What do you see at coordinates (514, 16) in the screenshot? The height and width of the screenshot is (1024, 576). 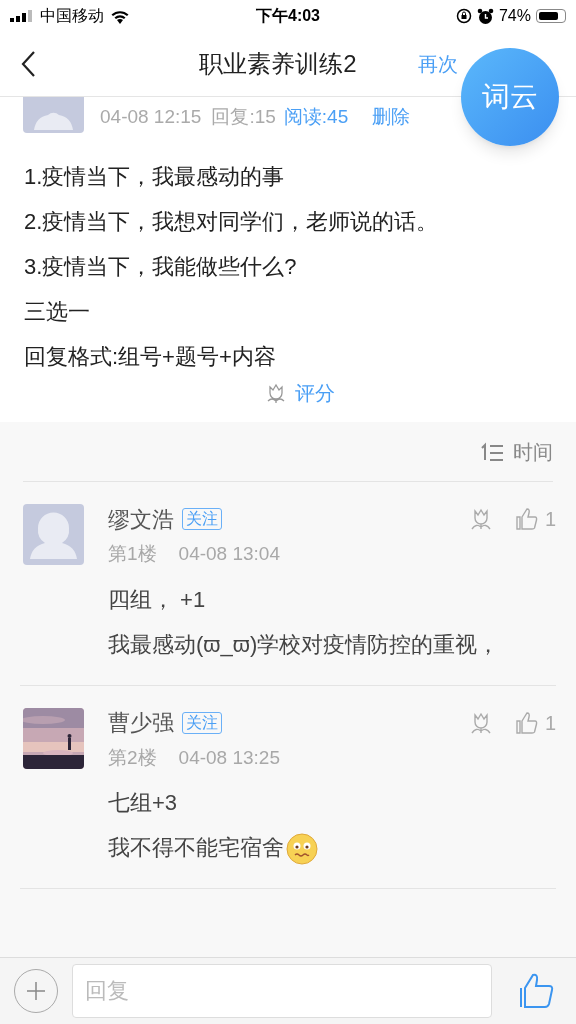 I see `battery-percent: 74%` at bounding box center [514, 16].